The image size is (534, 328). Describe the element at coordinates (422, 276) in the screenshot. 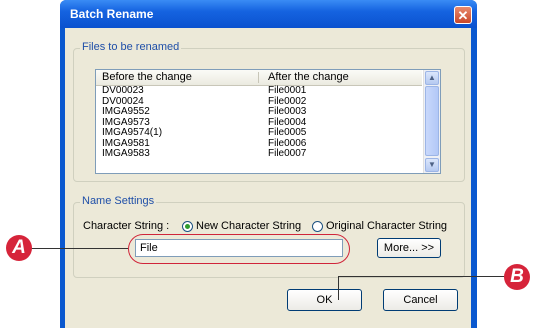

I see `callout-b-leader-horizontal` at that location.